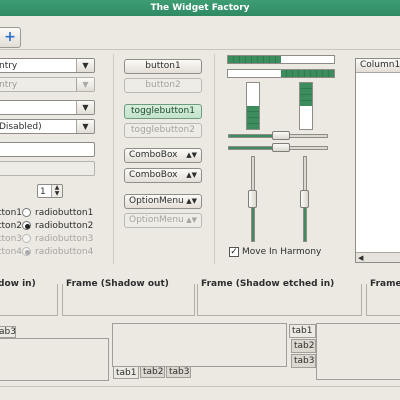 Image resolution: width=400 pixels, height=400 pixels. What do you see at coordinates (126, 372) in the screenshot?
I see `tab-bottom-1: tab1` at bounding box center [126, 372].